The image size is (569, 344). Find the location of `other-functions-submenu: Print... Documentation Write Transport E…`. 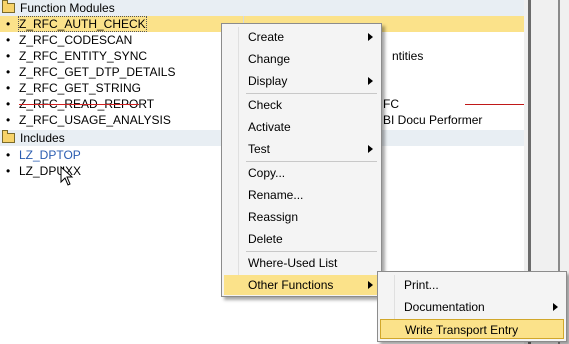

other-functions-submenu: Print... Documentation Write Transport E… is located at coordinates (472, 306).